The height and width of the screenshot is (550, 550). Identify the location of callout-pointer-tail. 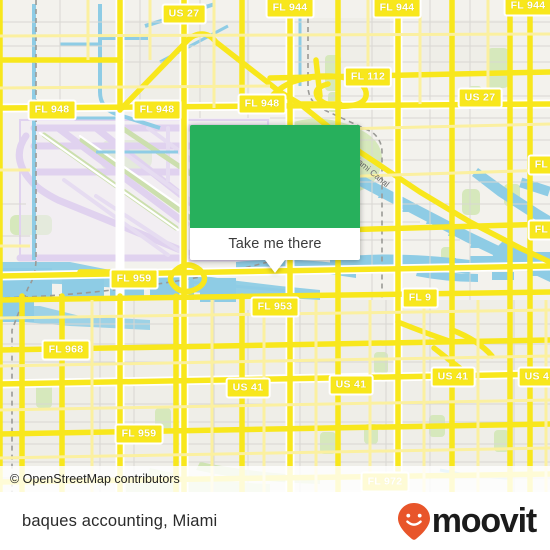
(275, 266).